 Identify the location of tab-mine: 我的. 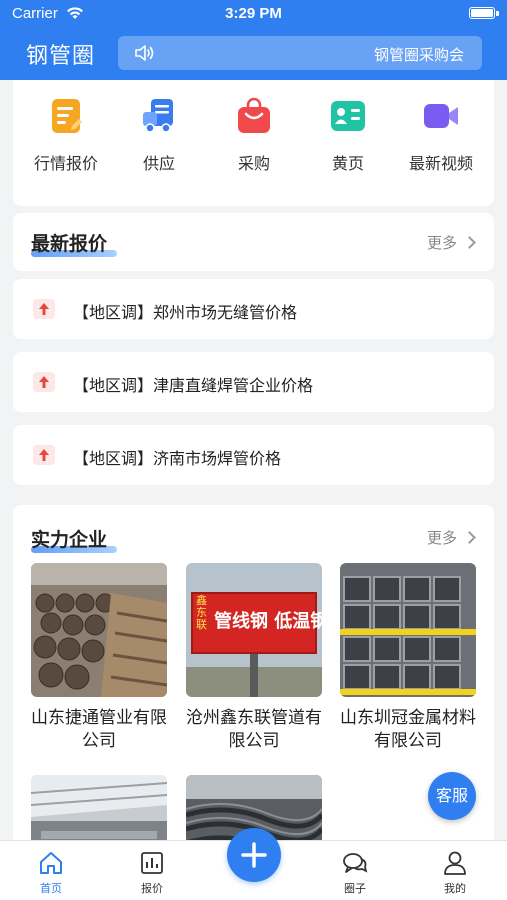
(455, 870).